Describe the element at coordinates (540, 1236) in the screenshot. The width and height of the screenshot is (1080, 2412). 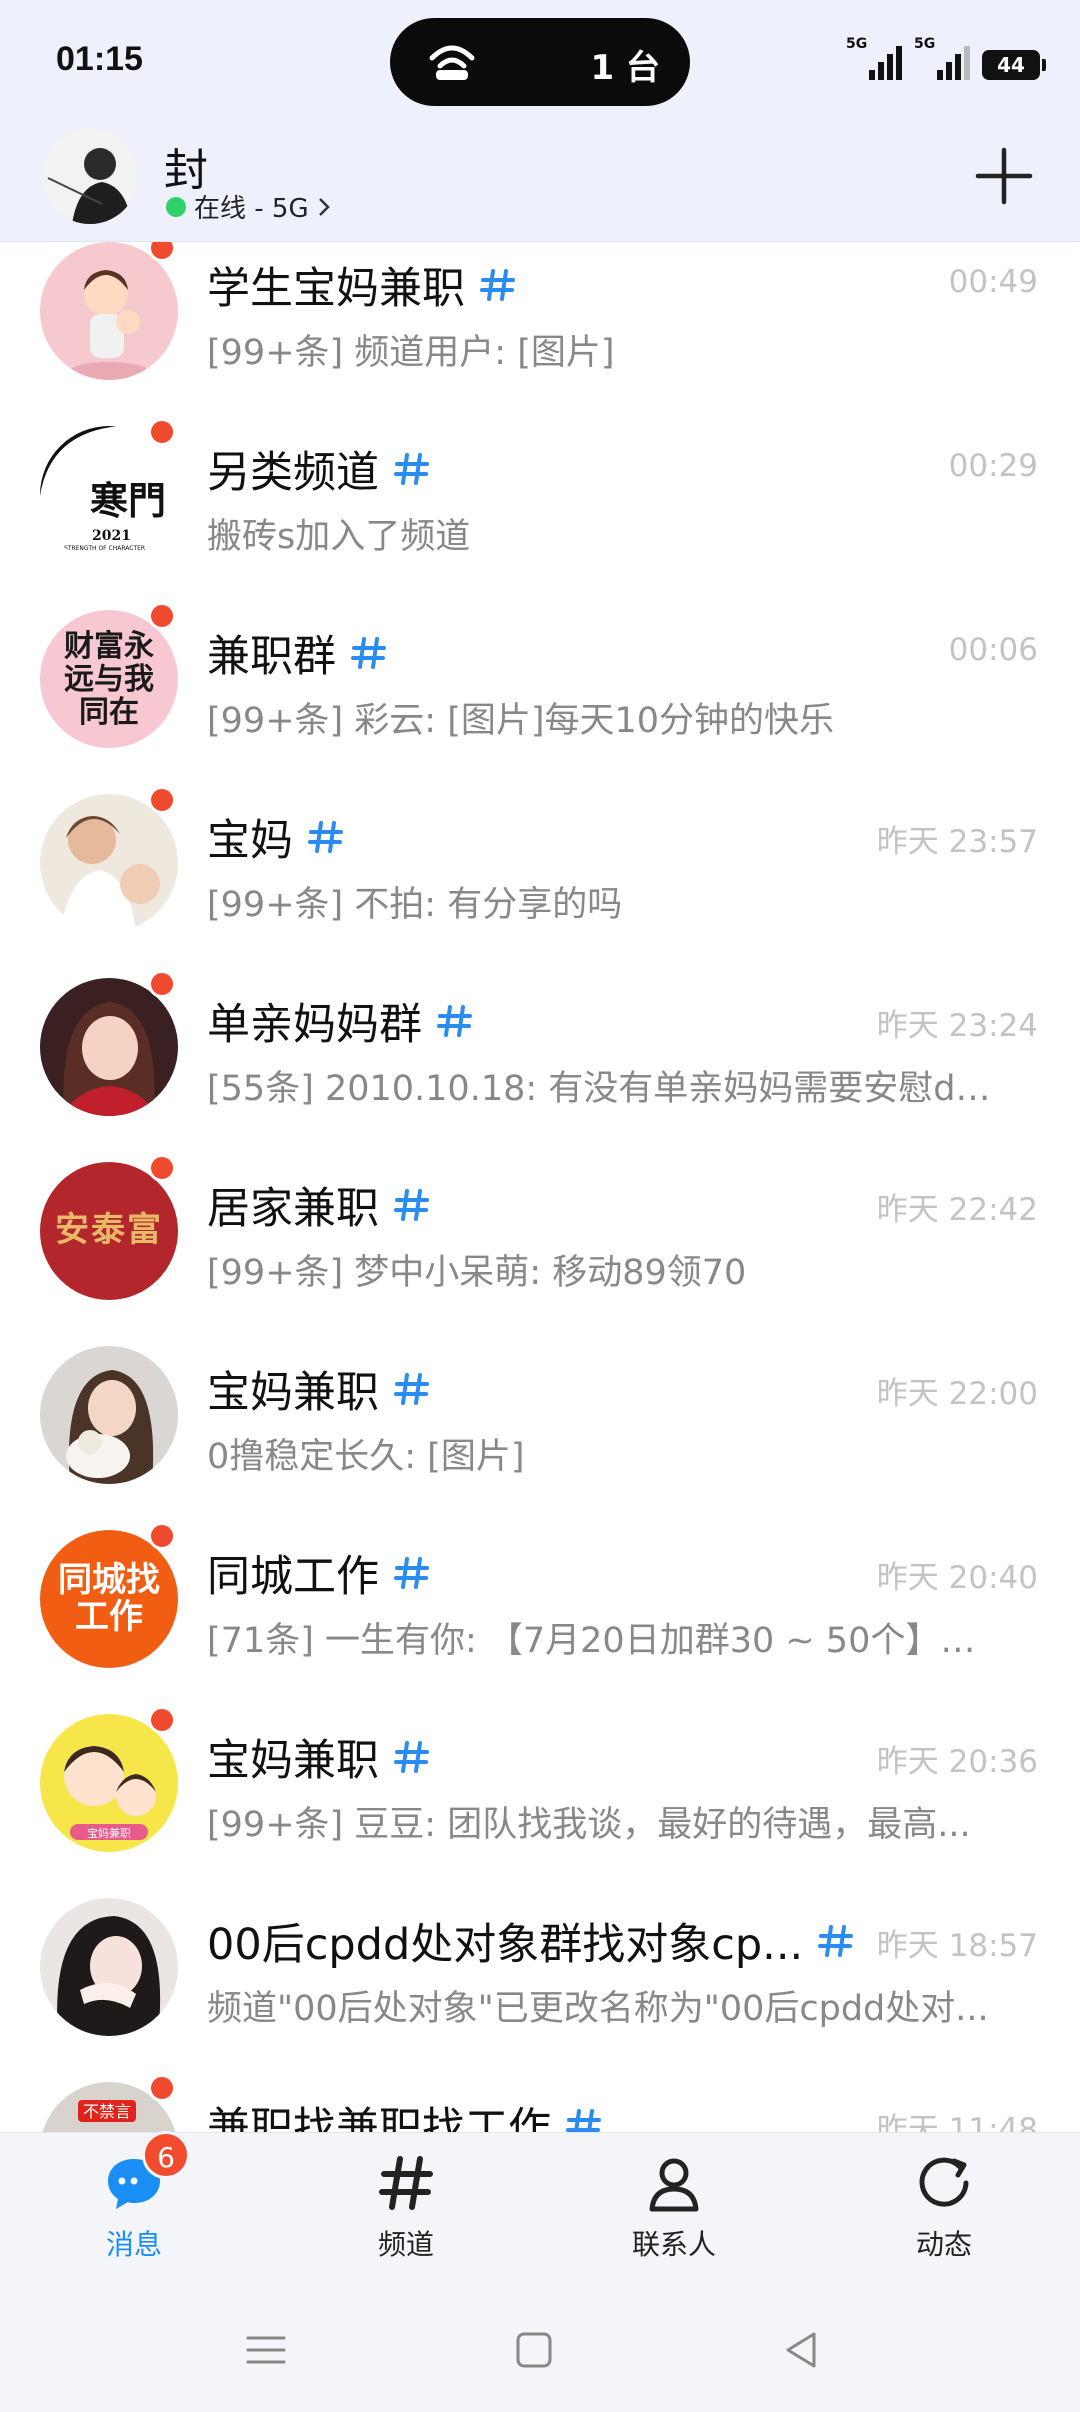
I see `list-item: 安泰富 居家兼职 昨天 22:42 [99+条] 梦中小呆萌: 移动89领70` at that location.